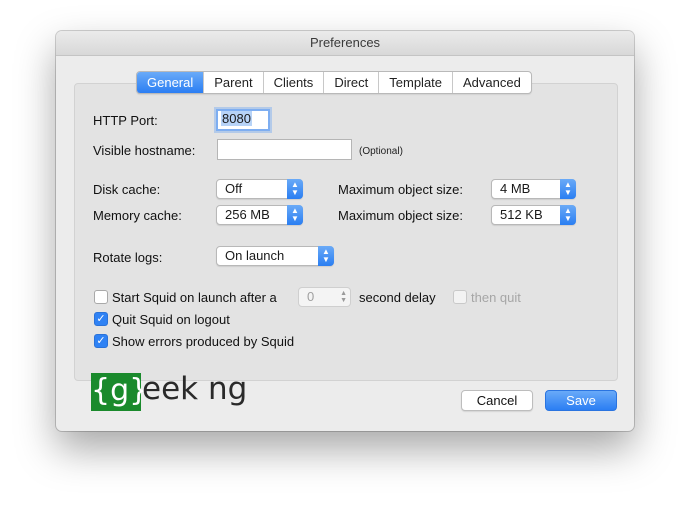 The image size is (690, 511). I want to click on tab-general: General, so click(171, 82).